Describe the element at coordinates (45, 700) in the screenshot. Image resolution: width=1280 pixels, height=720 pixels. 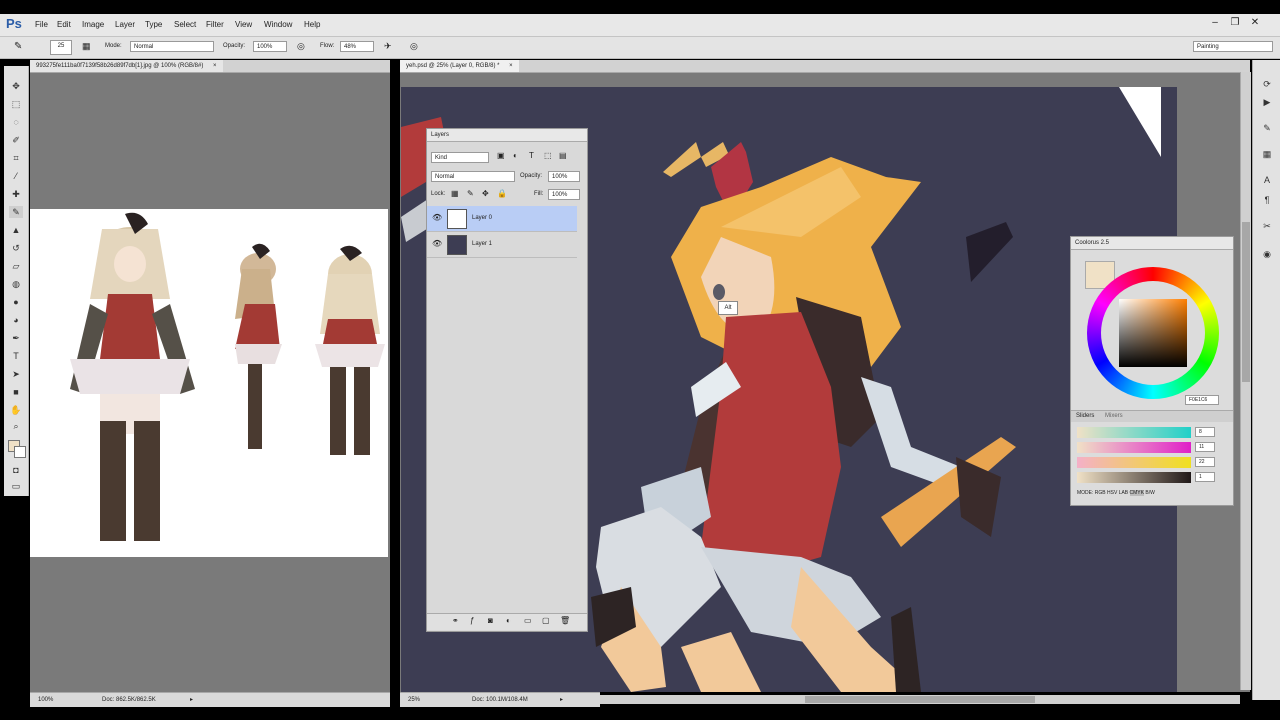
I see `left-zoom-level: 100%` at that location.